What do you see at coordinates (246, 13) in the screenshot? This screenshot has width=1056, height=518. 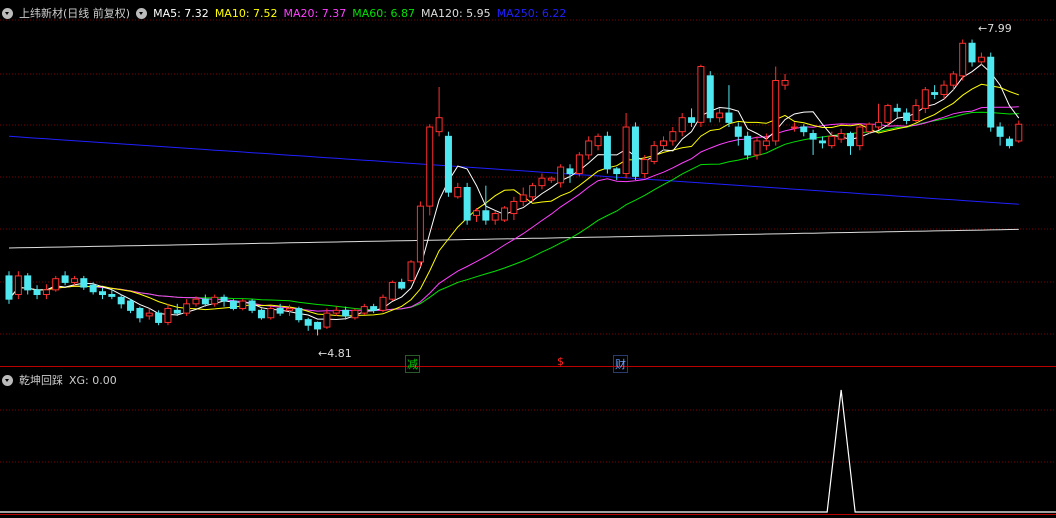 I see `ma10-label: MA10: 7.52` at bounding box center [246, 13].